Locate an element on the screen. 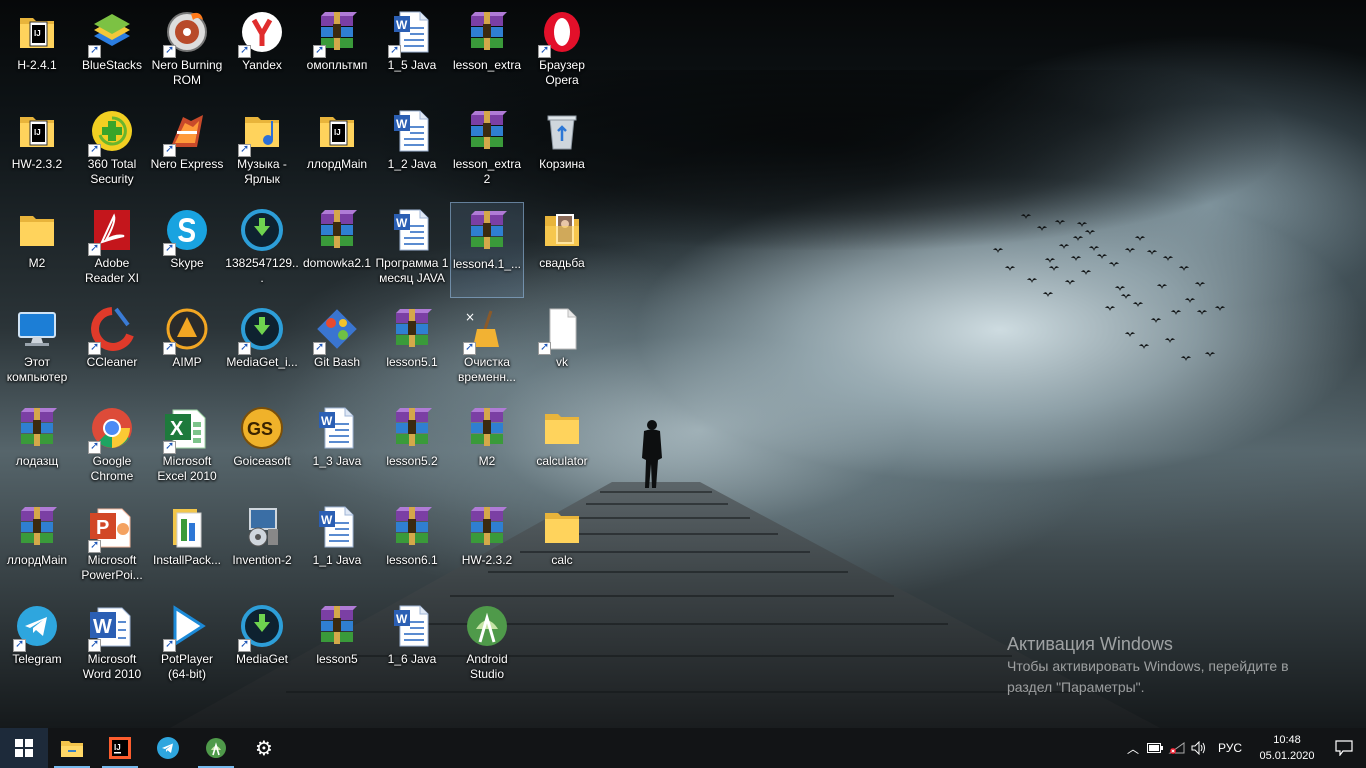  desktop-icon-label: M2 is located at coordinates (37, 263).